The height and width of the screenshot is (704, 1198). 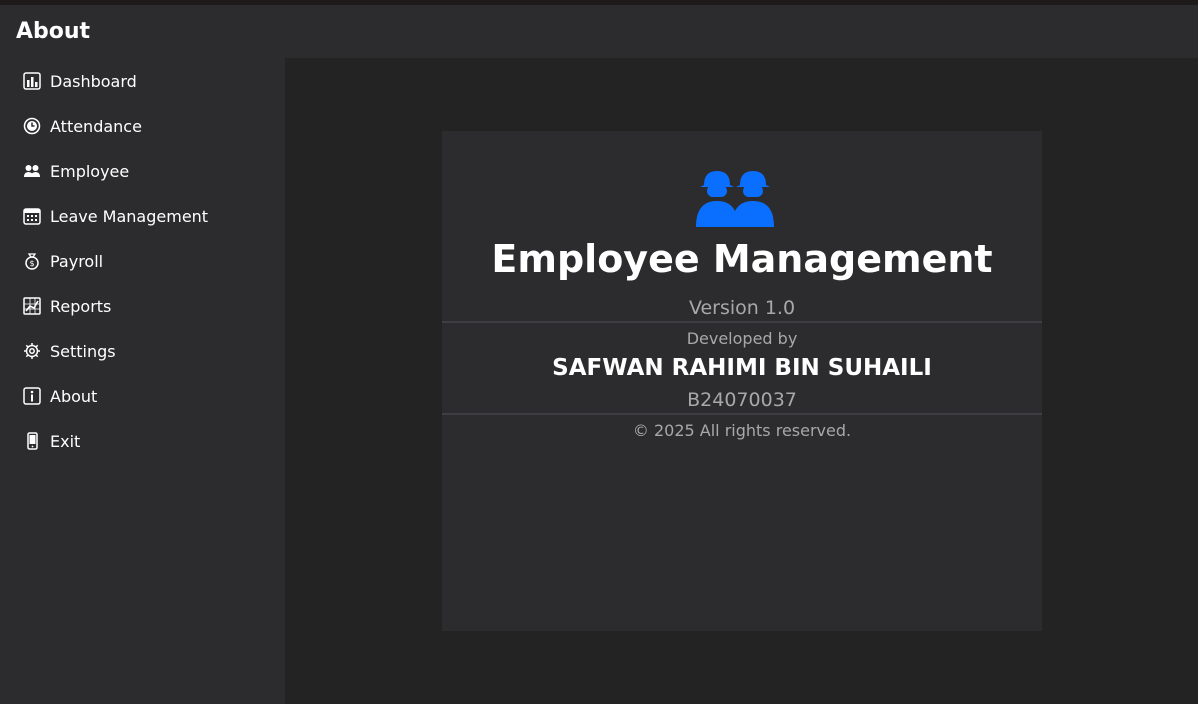 What do you see at coordinates (32, 351) in the screenshot?
I see `gear-icon` at bounding box center [32, 351].